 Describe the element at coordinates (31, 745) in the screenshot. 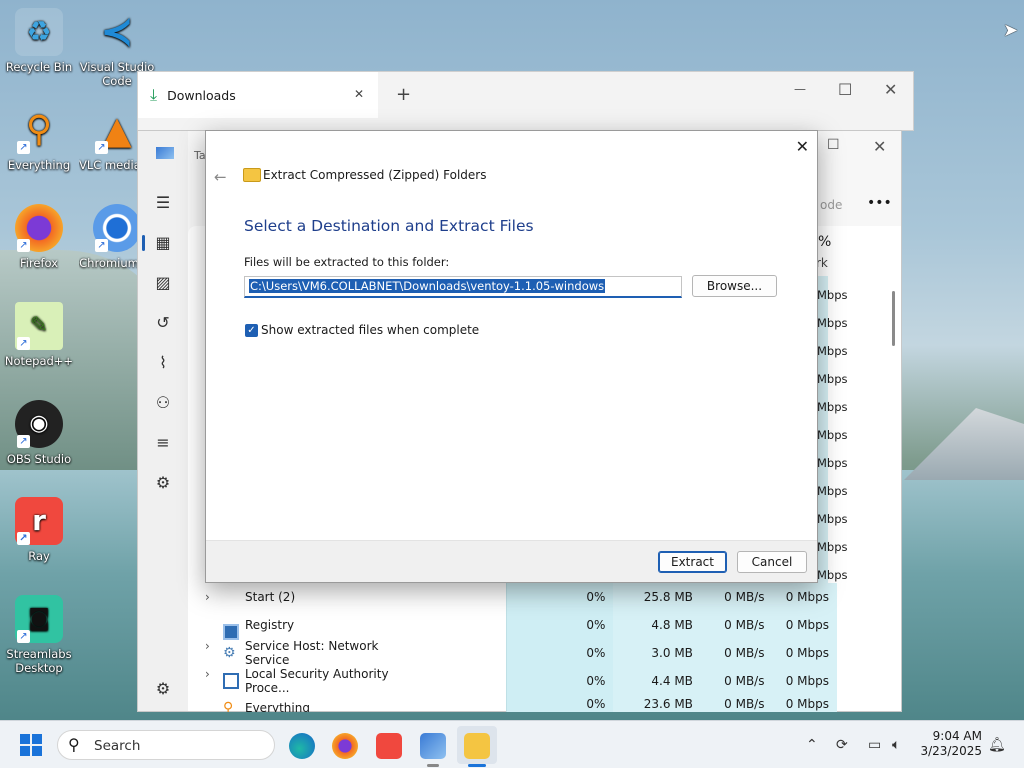

I see `start-button` at that location.